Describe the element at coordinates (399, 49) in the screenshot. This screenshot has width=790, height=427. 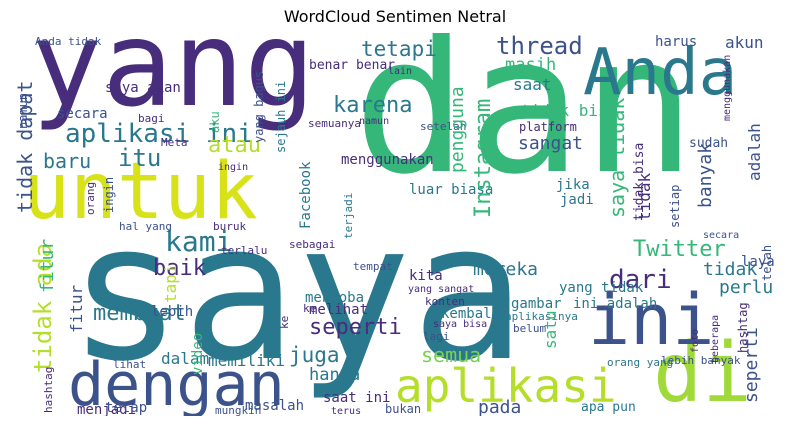
I see `word-tetapi: tetapi` at that location.